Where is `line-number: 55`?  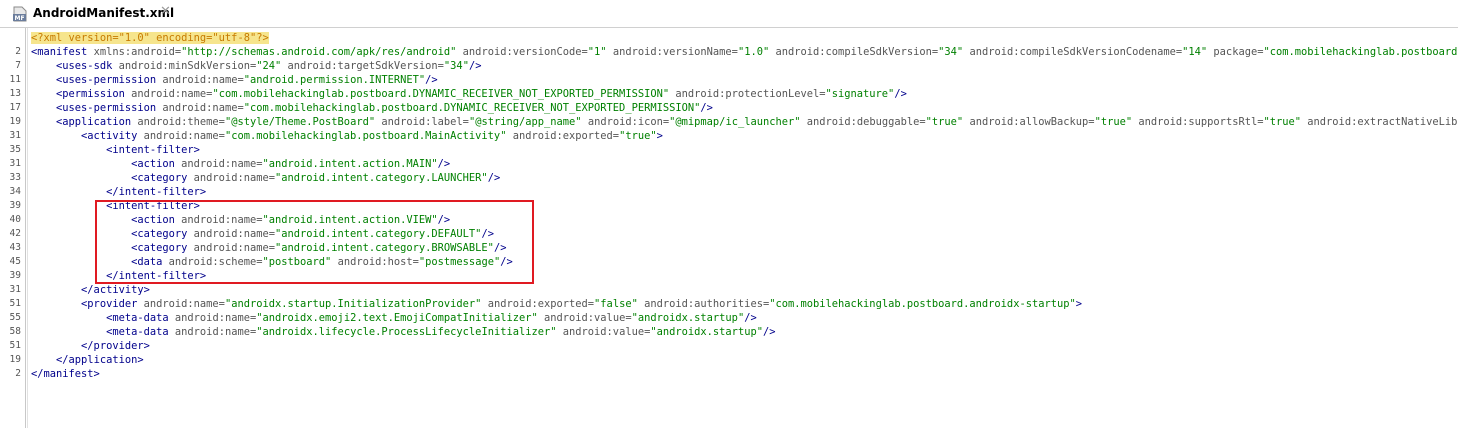
line-number: 55 is located at coordinates (15, 317).